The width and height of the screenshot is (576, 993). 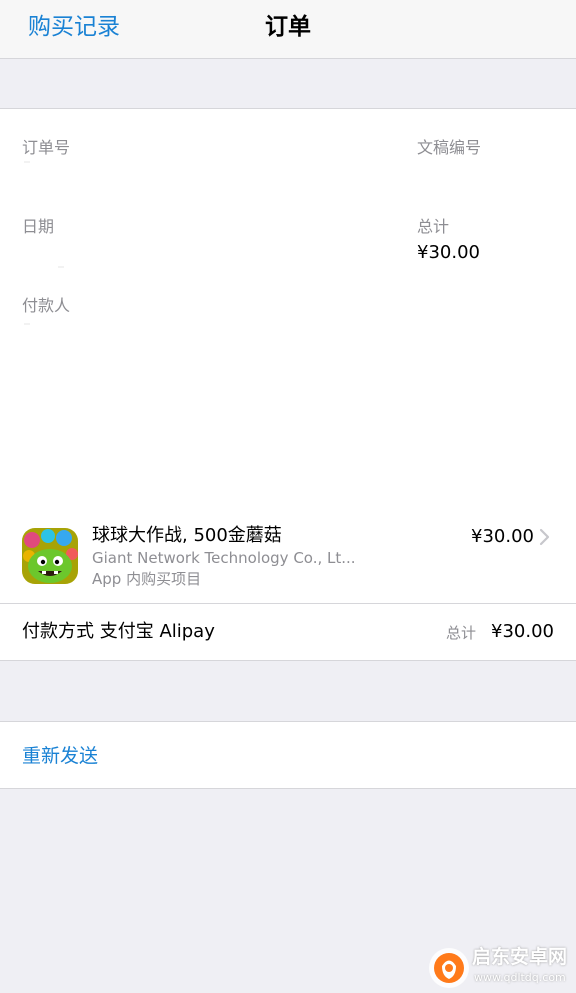 What do you see at coordinates (38, 226) in the screenshot?
I see `date-label: 日期` at bounding box center [38, 226].